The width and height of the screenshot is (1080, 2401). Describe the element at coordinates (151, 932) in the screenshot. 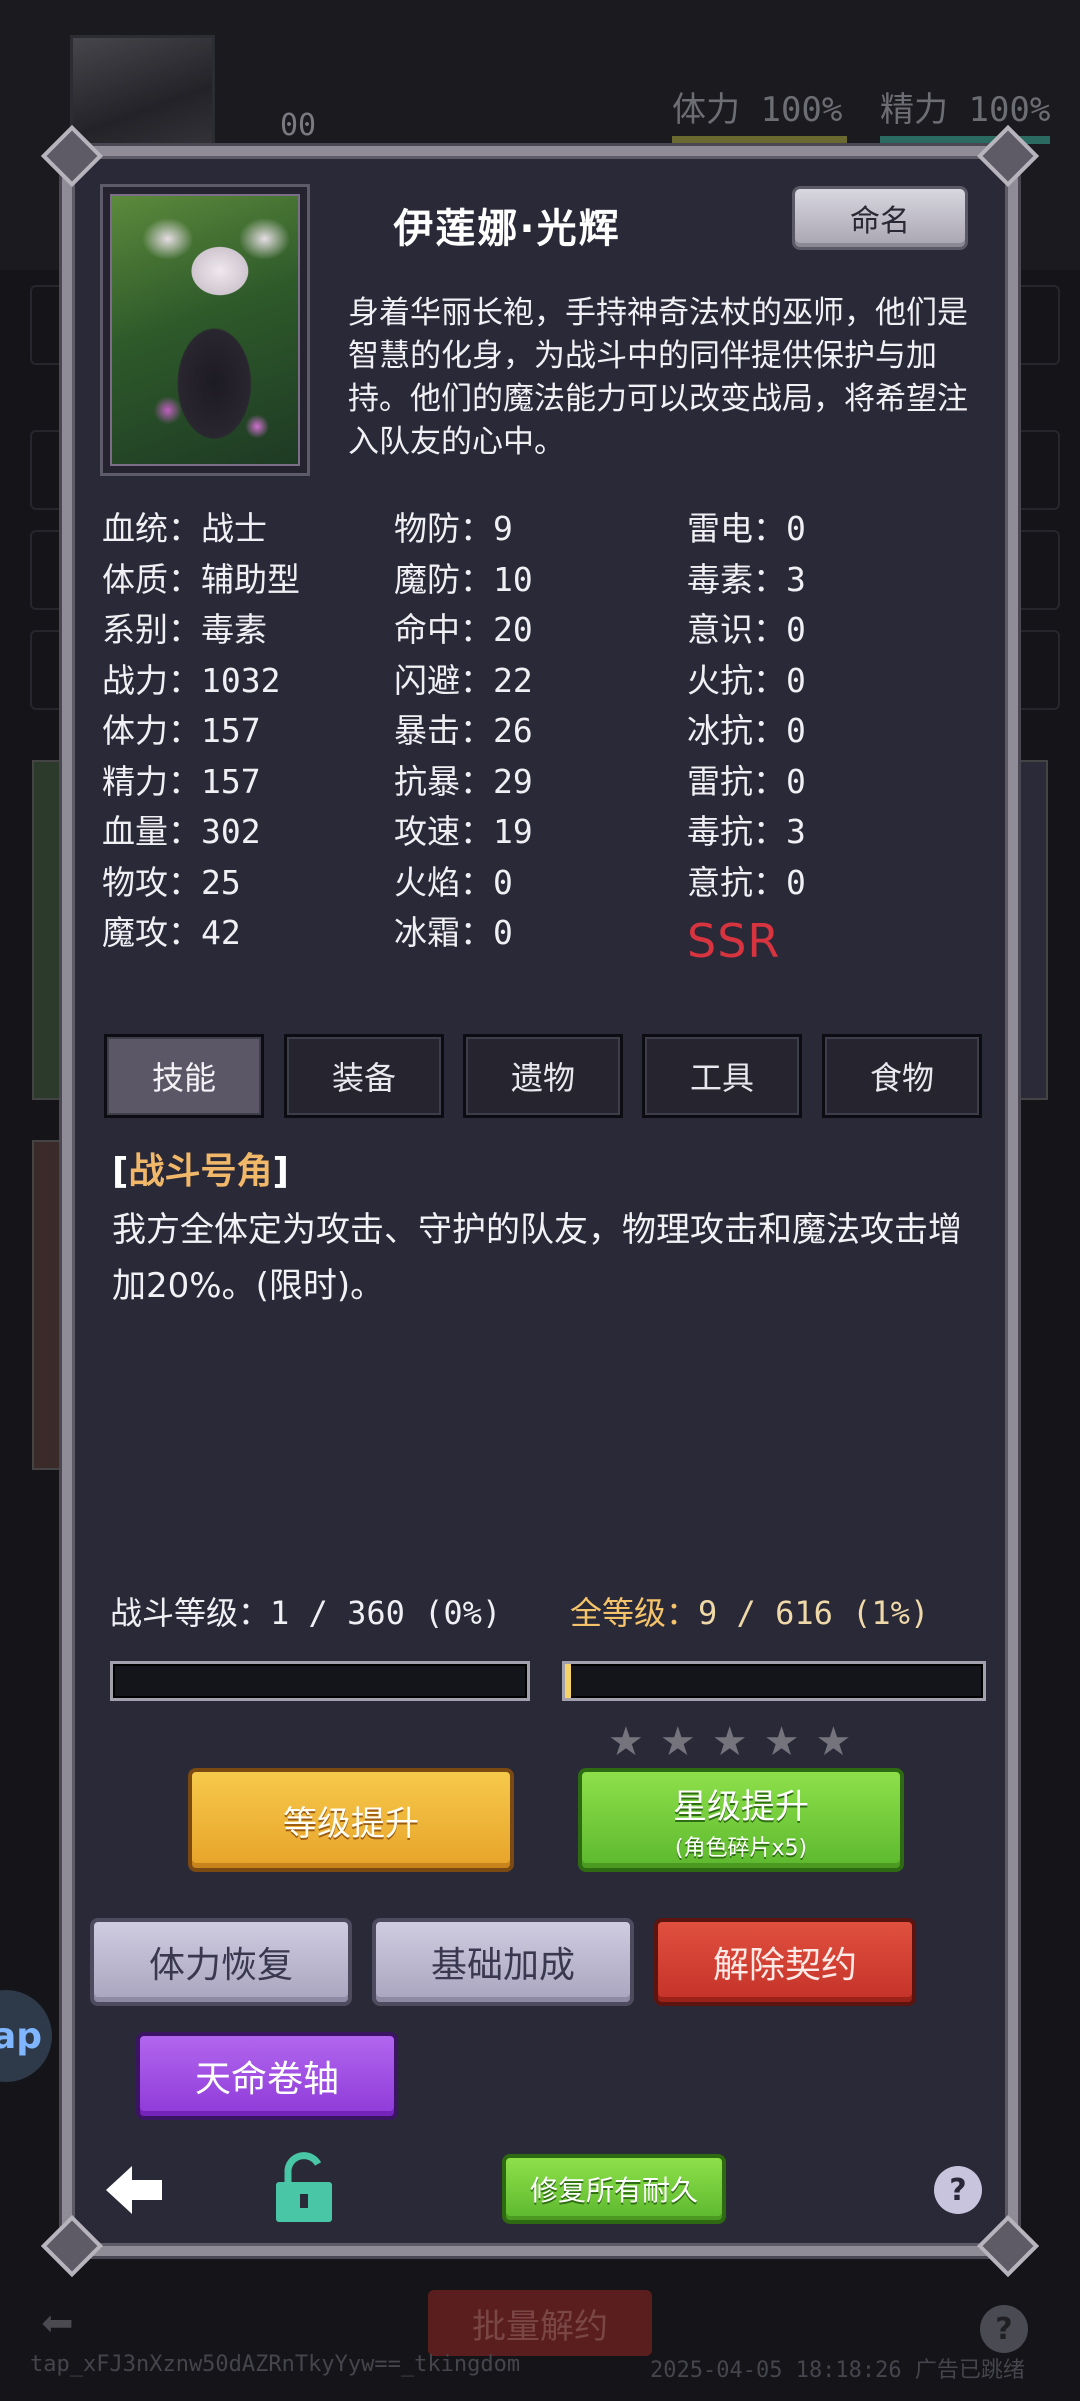

I see `stat-key: 魔攻：` at that location.